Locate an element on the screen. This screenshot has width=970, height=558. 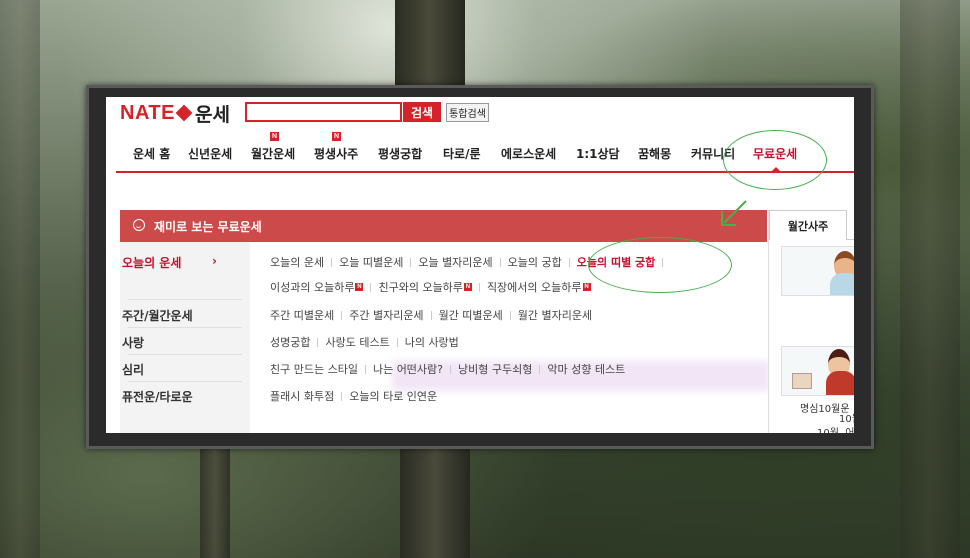
category-love: 사랑 is located at coordinates (133, 342).